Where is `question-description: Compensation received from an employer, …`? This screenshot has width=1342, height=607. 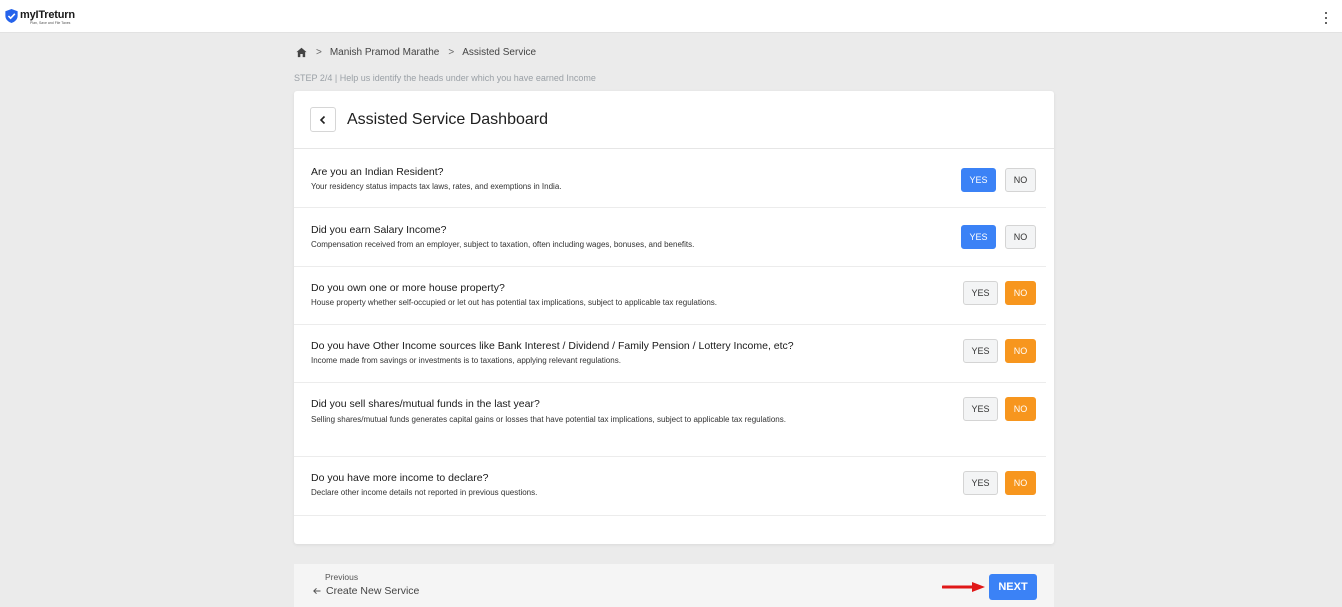 question-description: Compensation received from an employer, … is located at coordinates (503, 244).